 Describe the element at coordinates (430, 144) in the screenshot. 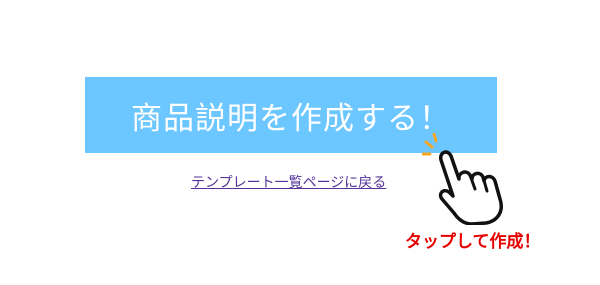

I see `tap-marks-icon` at that location.